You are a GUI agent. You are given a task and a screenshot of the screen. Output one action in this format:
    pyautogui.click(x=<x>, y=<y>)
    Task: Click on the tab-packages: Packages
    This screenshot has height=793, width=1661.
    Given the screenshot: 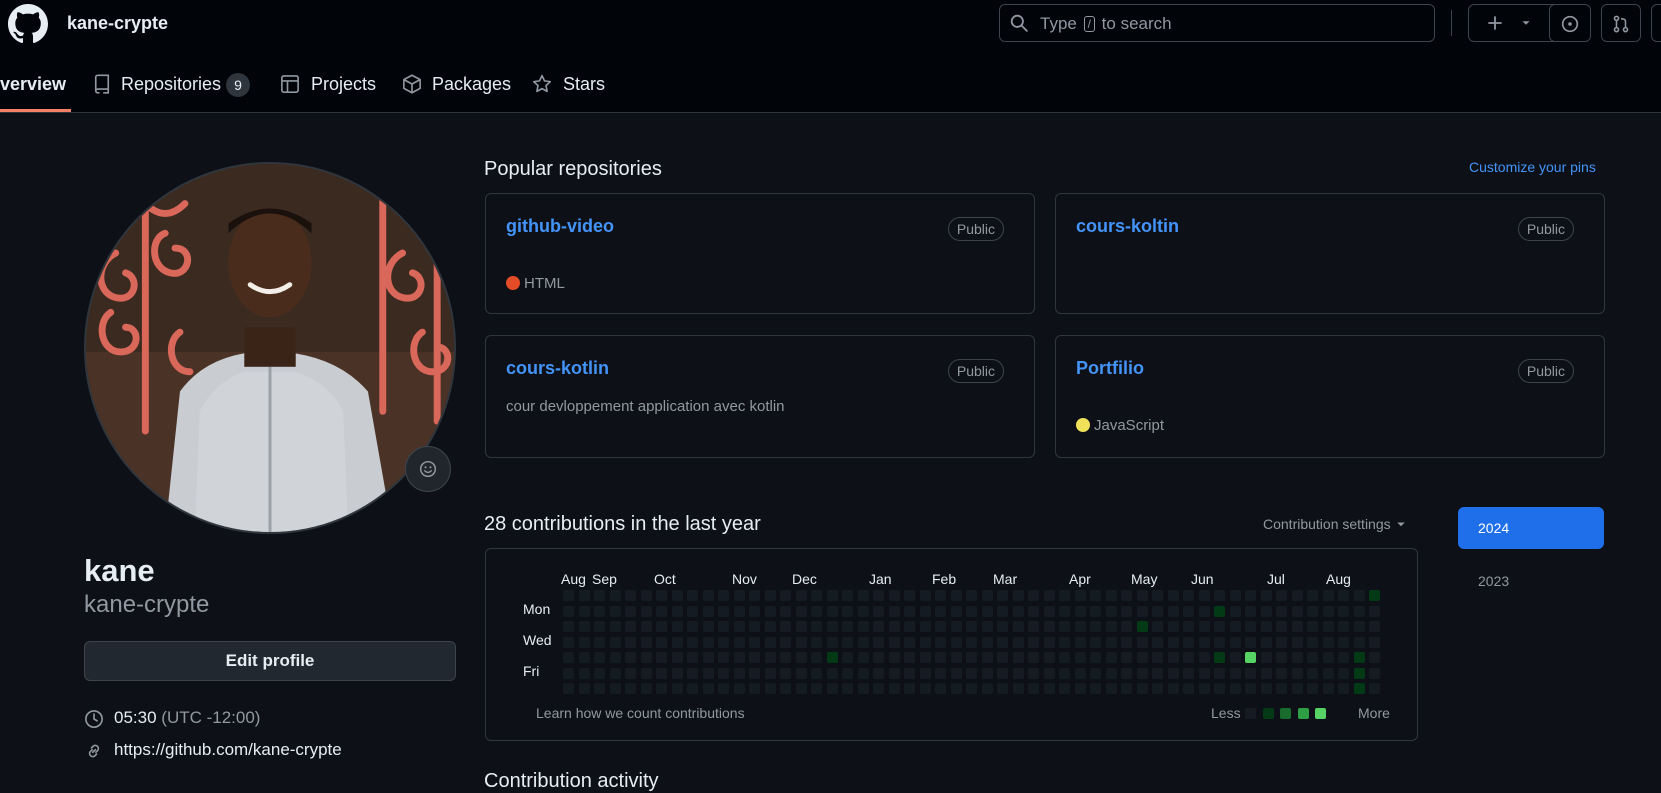 What is the action you would take?
    pyautogui.click(x=457, y=86)
    